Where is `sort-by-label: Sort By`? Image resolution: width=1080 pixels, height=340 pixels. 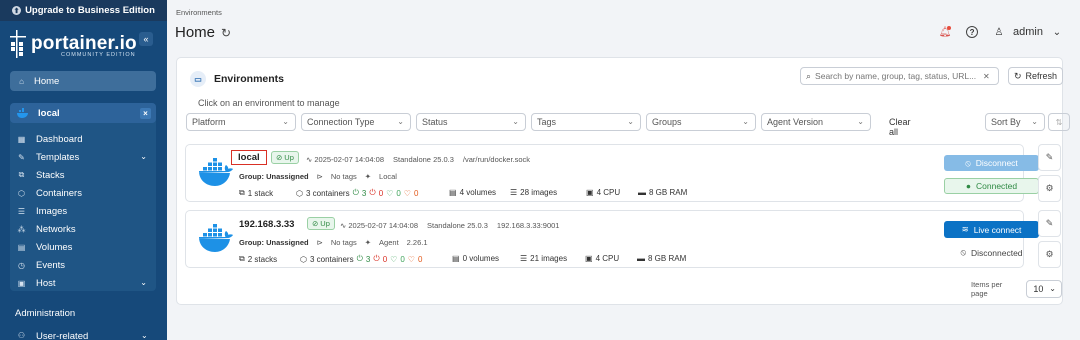
sort-by-label: Sort By is located at coordinates (1006, 122).